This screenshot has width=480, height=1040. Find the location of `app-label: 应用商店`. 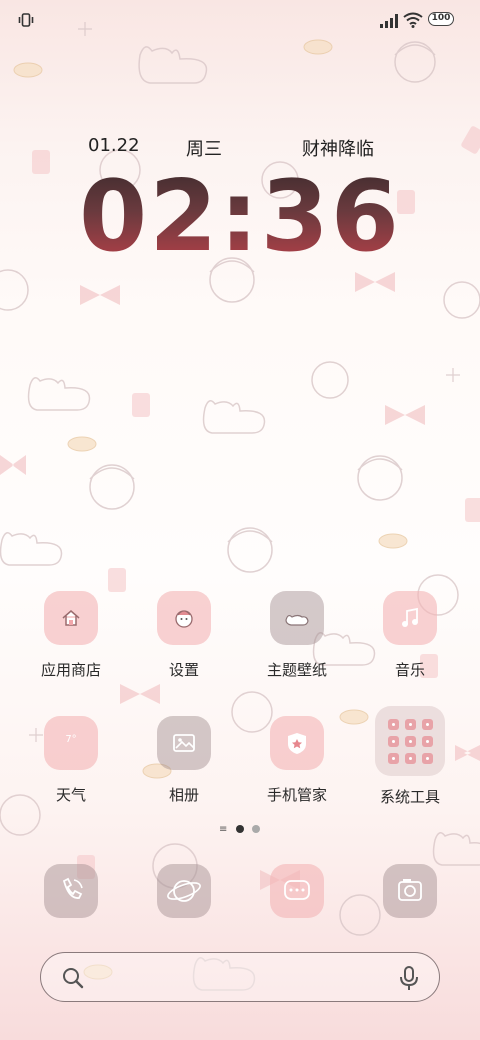

app-label: 应用商店 is located at coordinates (70, 670).